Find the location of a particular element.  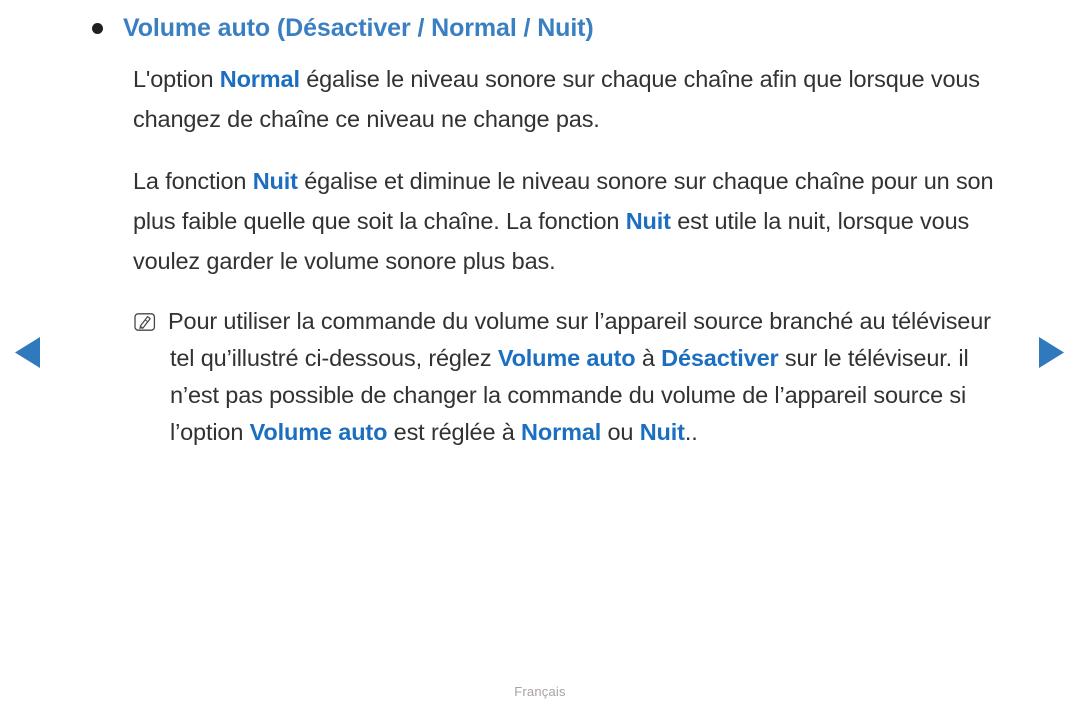

triangle-right-icon is located at coordinates (1052, 352).